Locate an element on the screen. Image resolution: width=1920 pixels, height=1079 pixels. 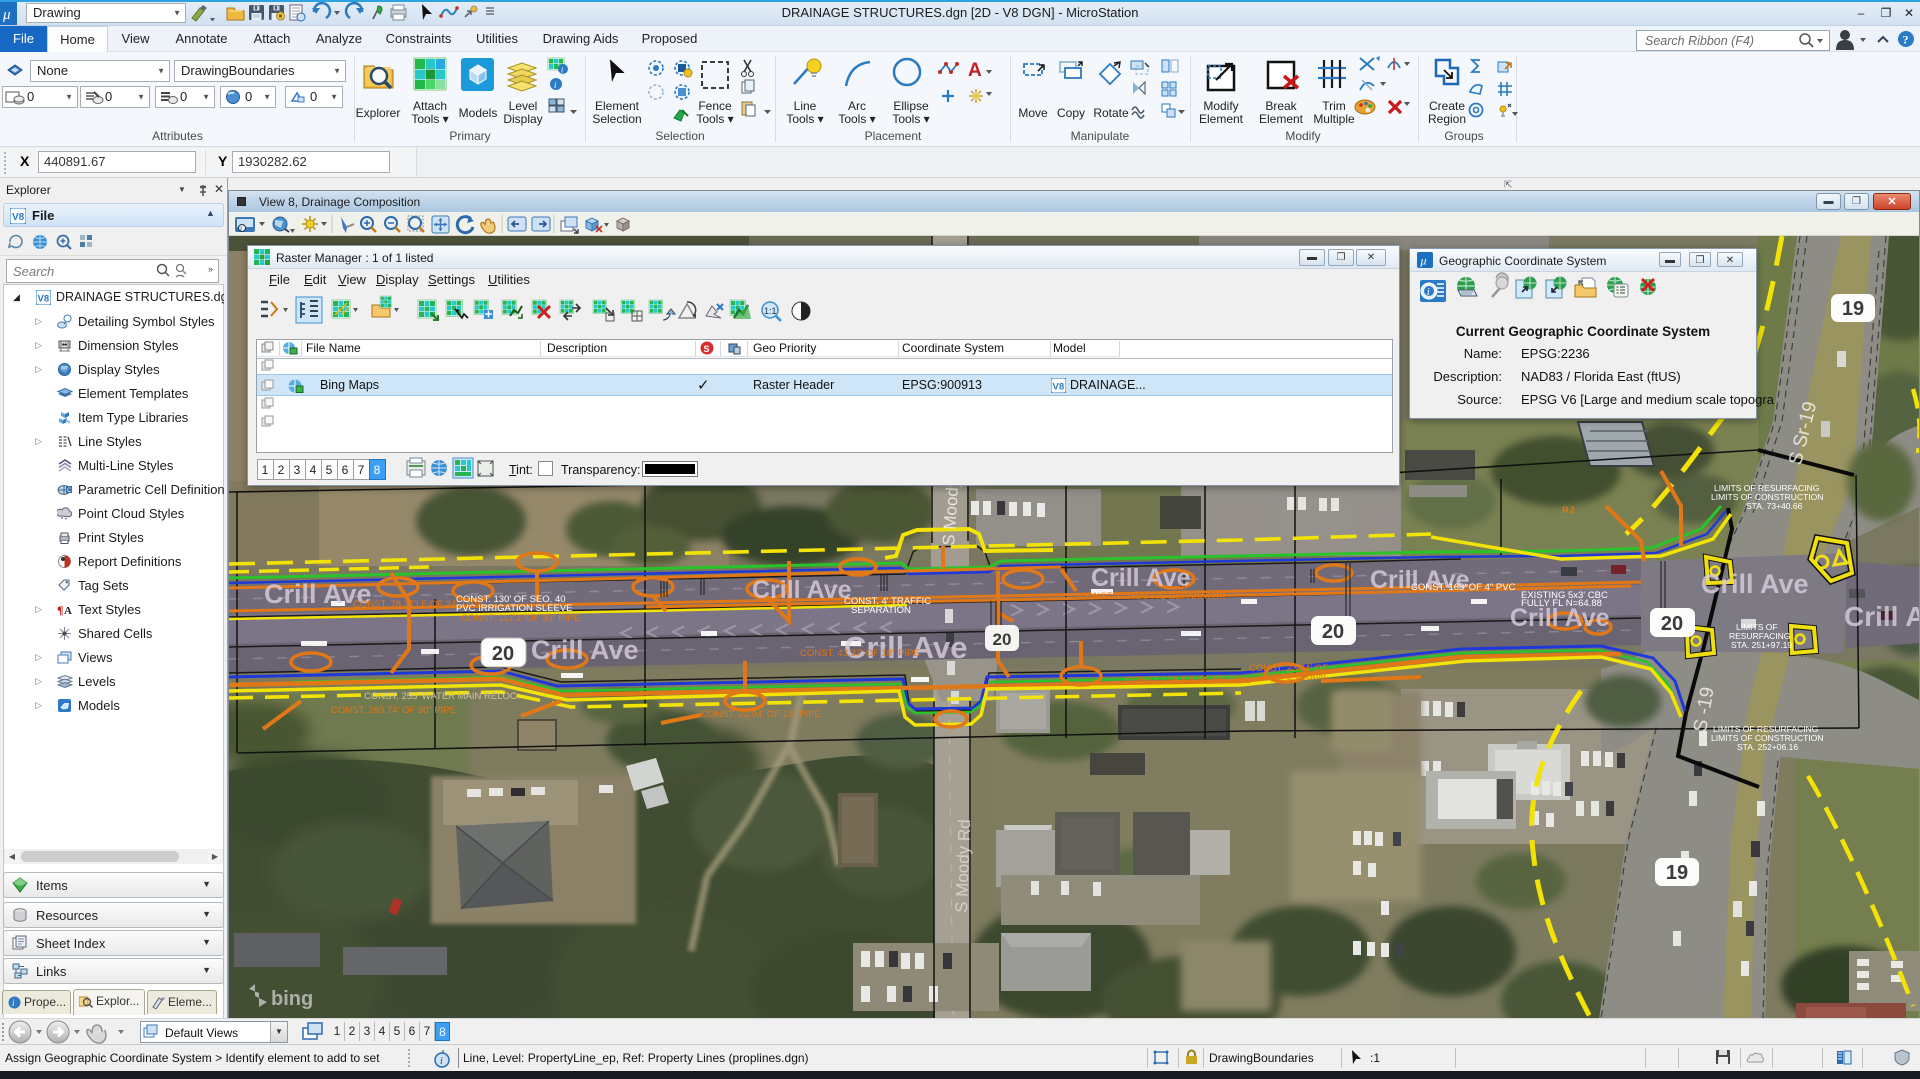
svg-text: CONST. 255' WATER MAIN RELOC. is located at coordinates (441, 696).